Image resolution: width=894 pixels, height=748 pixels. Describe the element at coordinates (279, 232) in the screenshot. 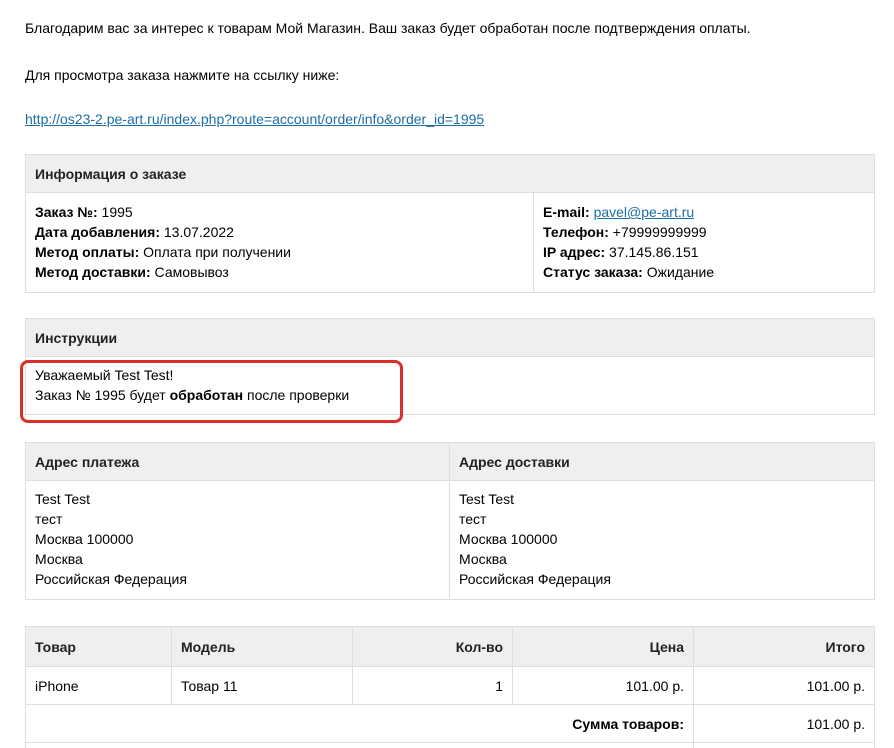

I see `order-date-row: Дата добавления: 13.07.2022` at that location.